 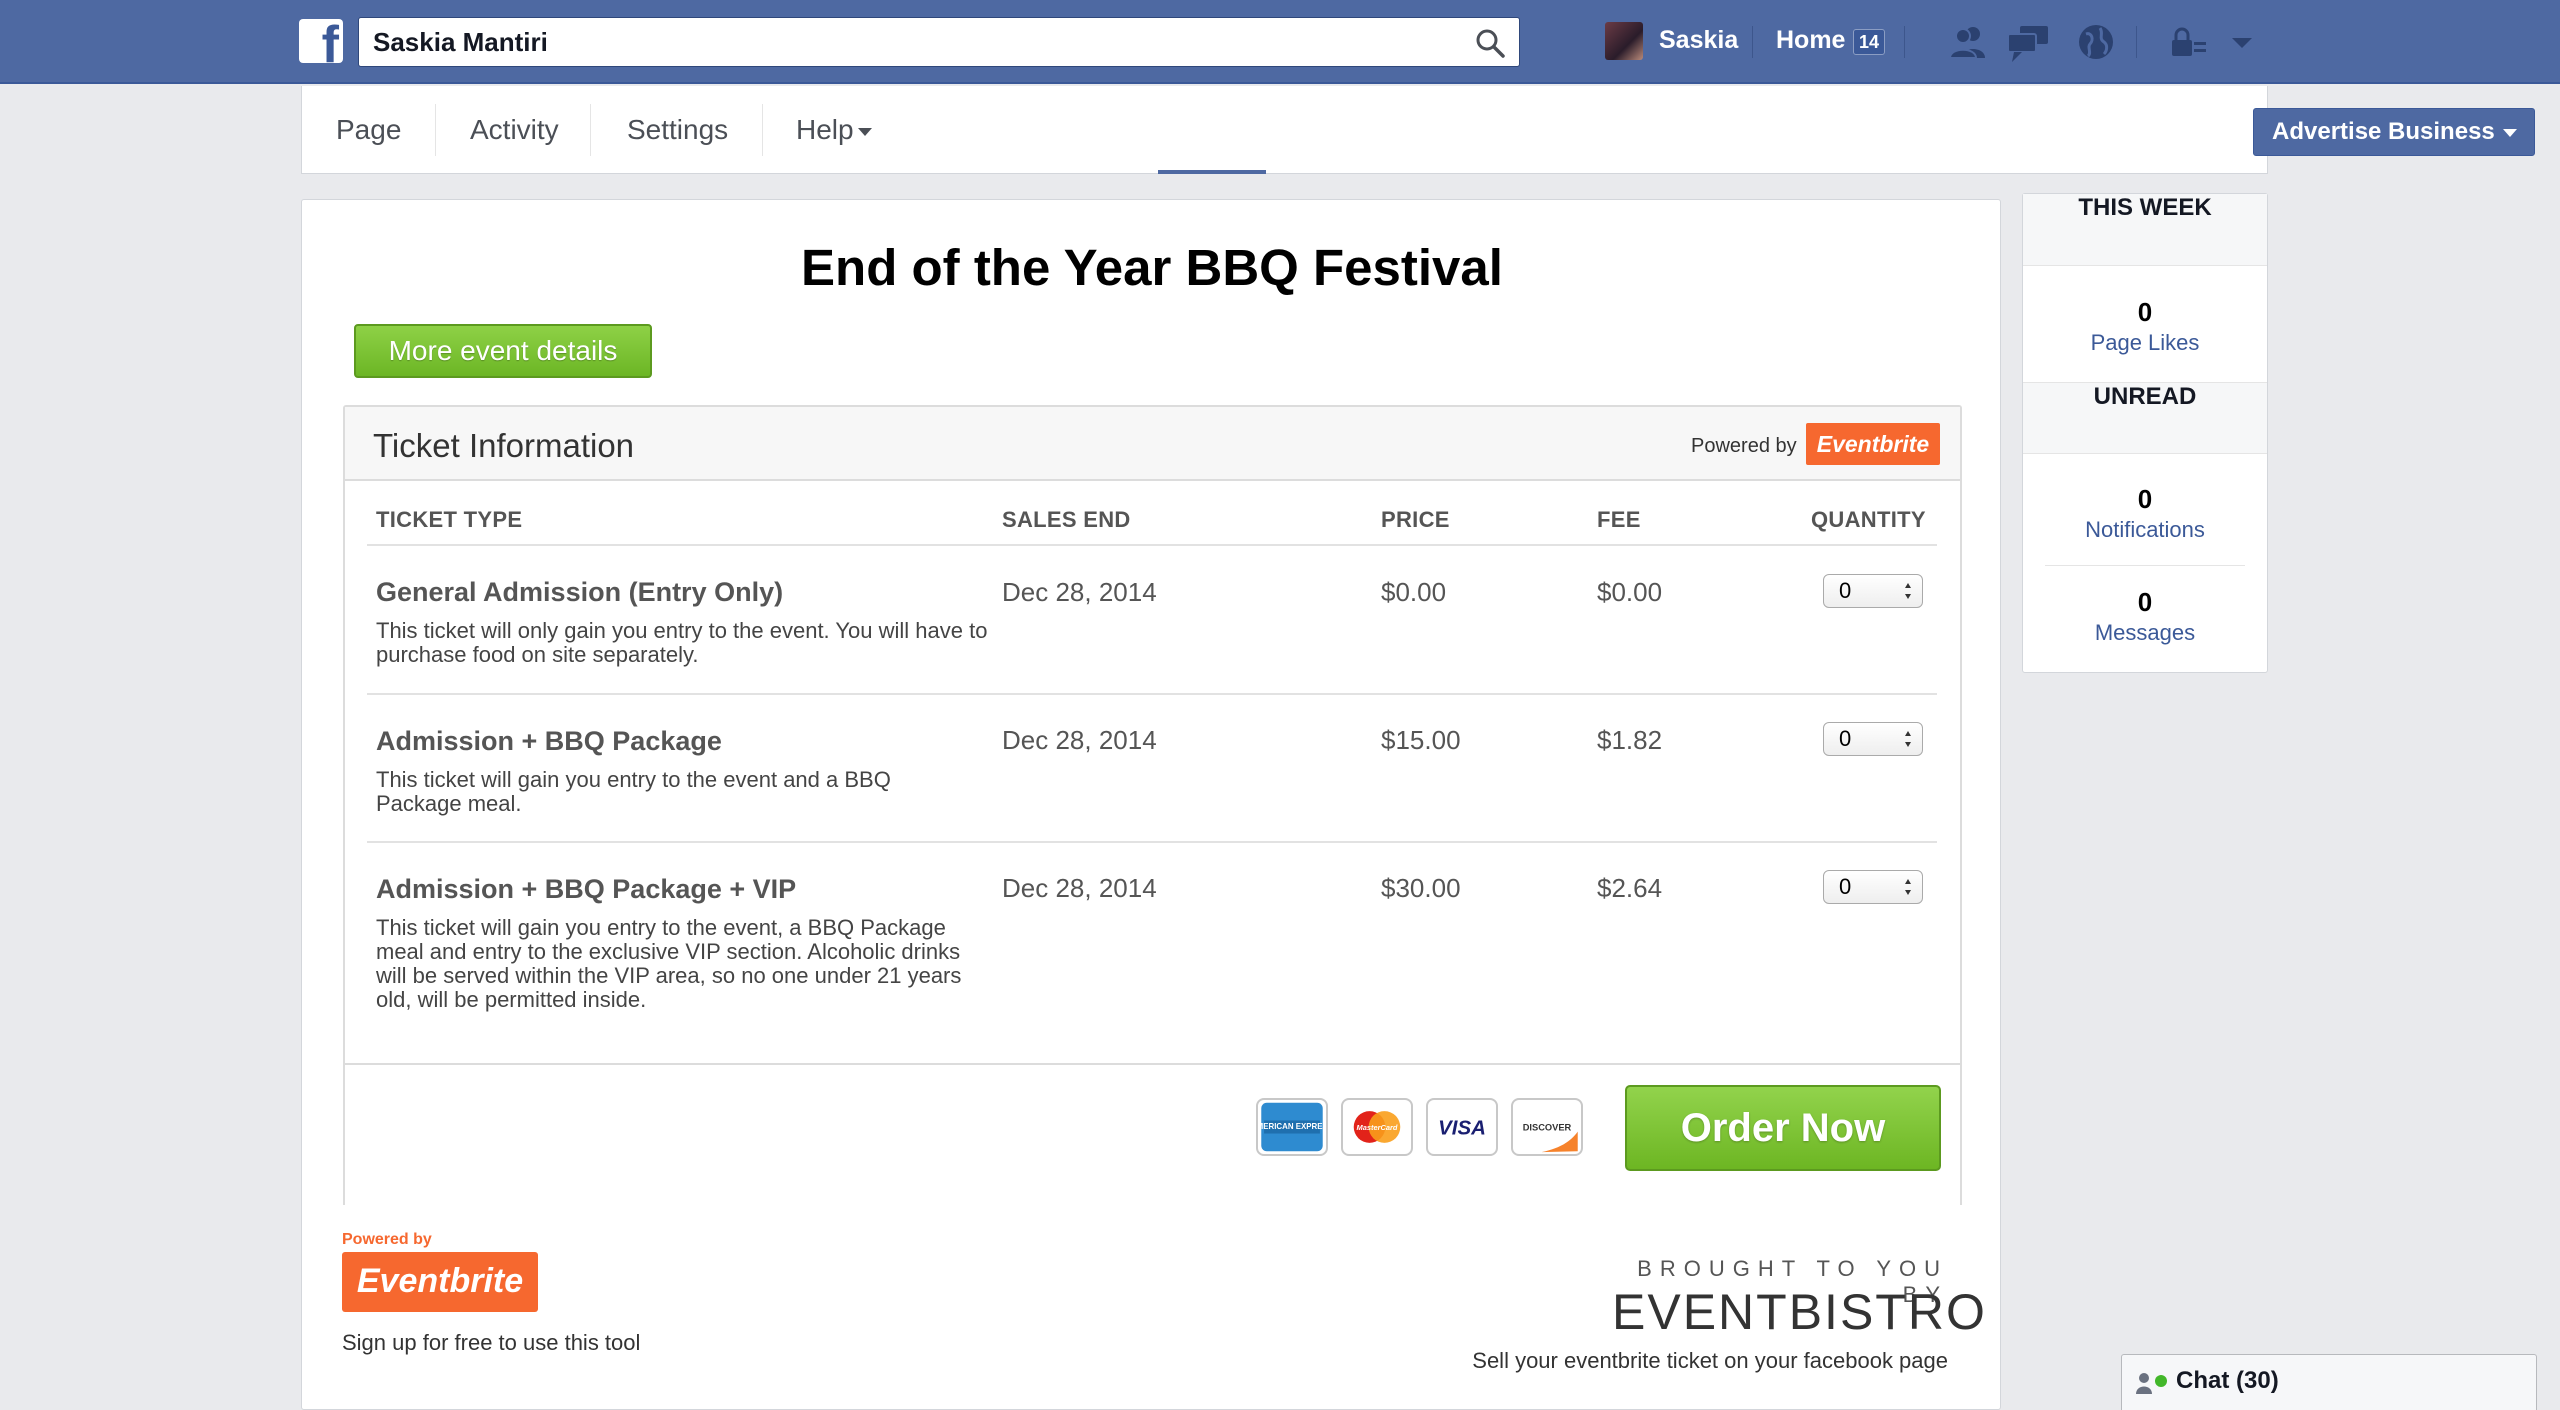 What do you see at coordinates (2188, 42) in the screenshot?
I see `privacy-shortcuts-icon` at bounding box center [2188, 42].